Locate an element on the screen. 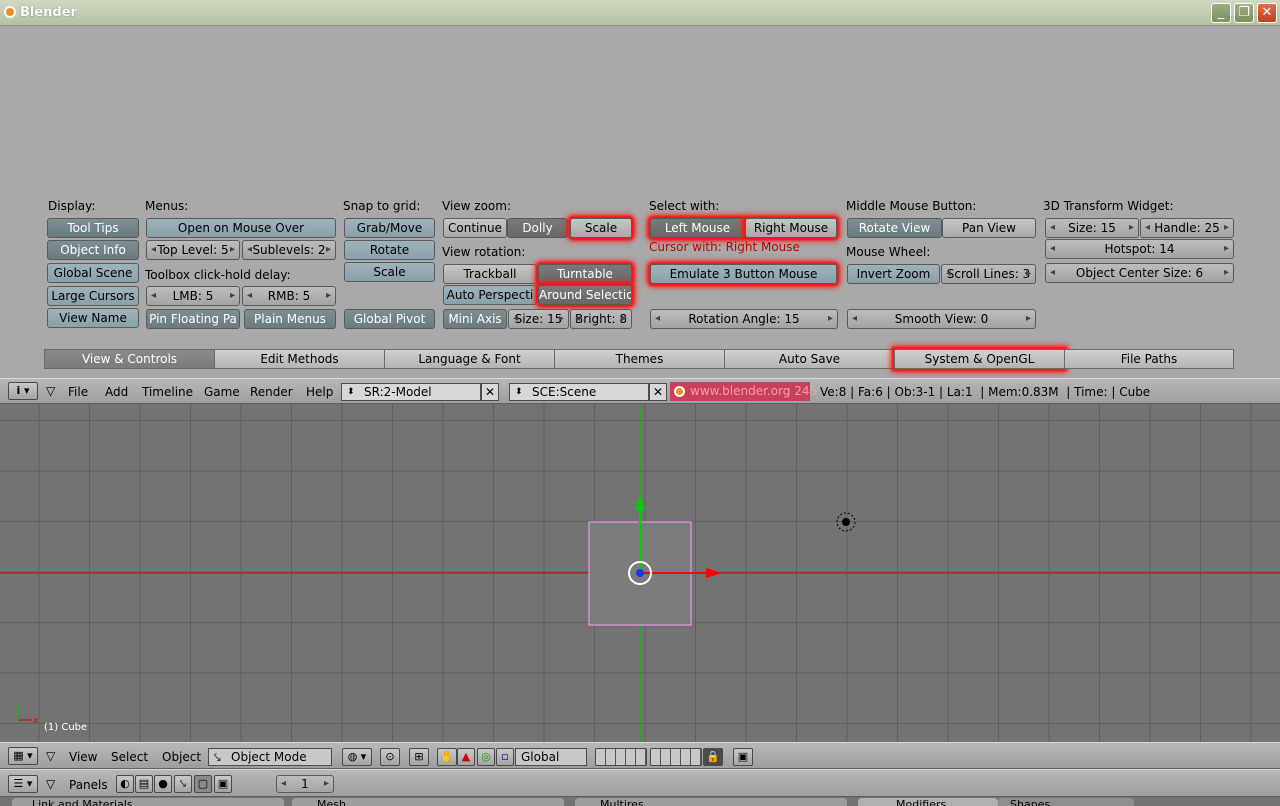  panel-tab-modifiers: Modifiers is located at coordinates (928, 802).